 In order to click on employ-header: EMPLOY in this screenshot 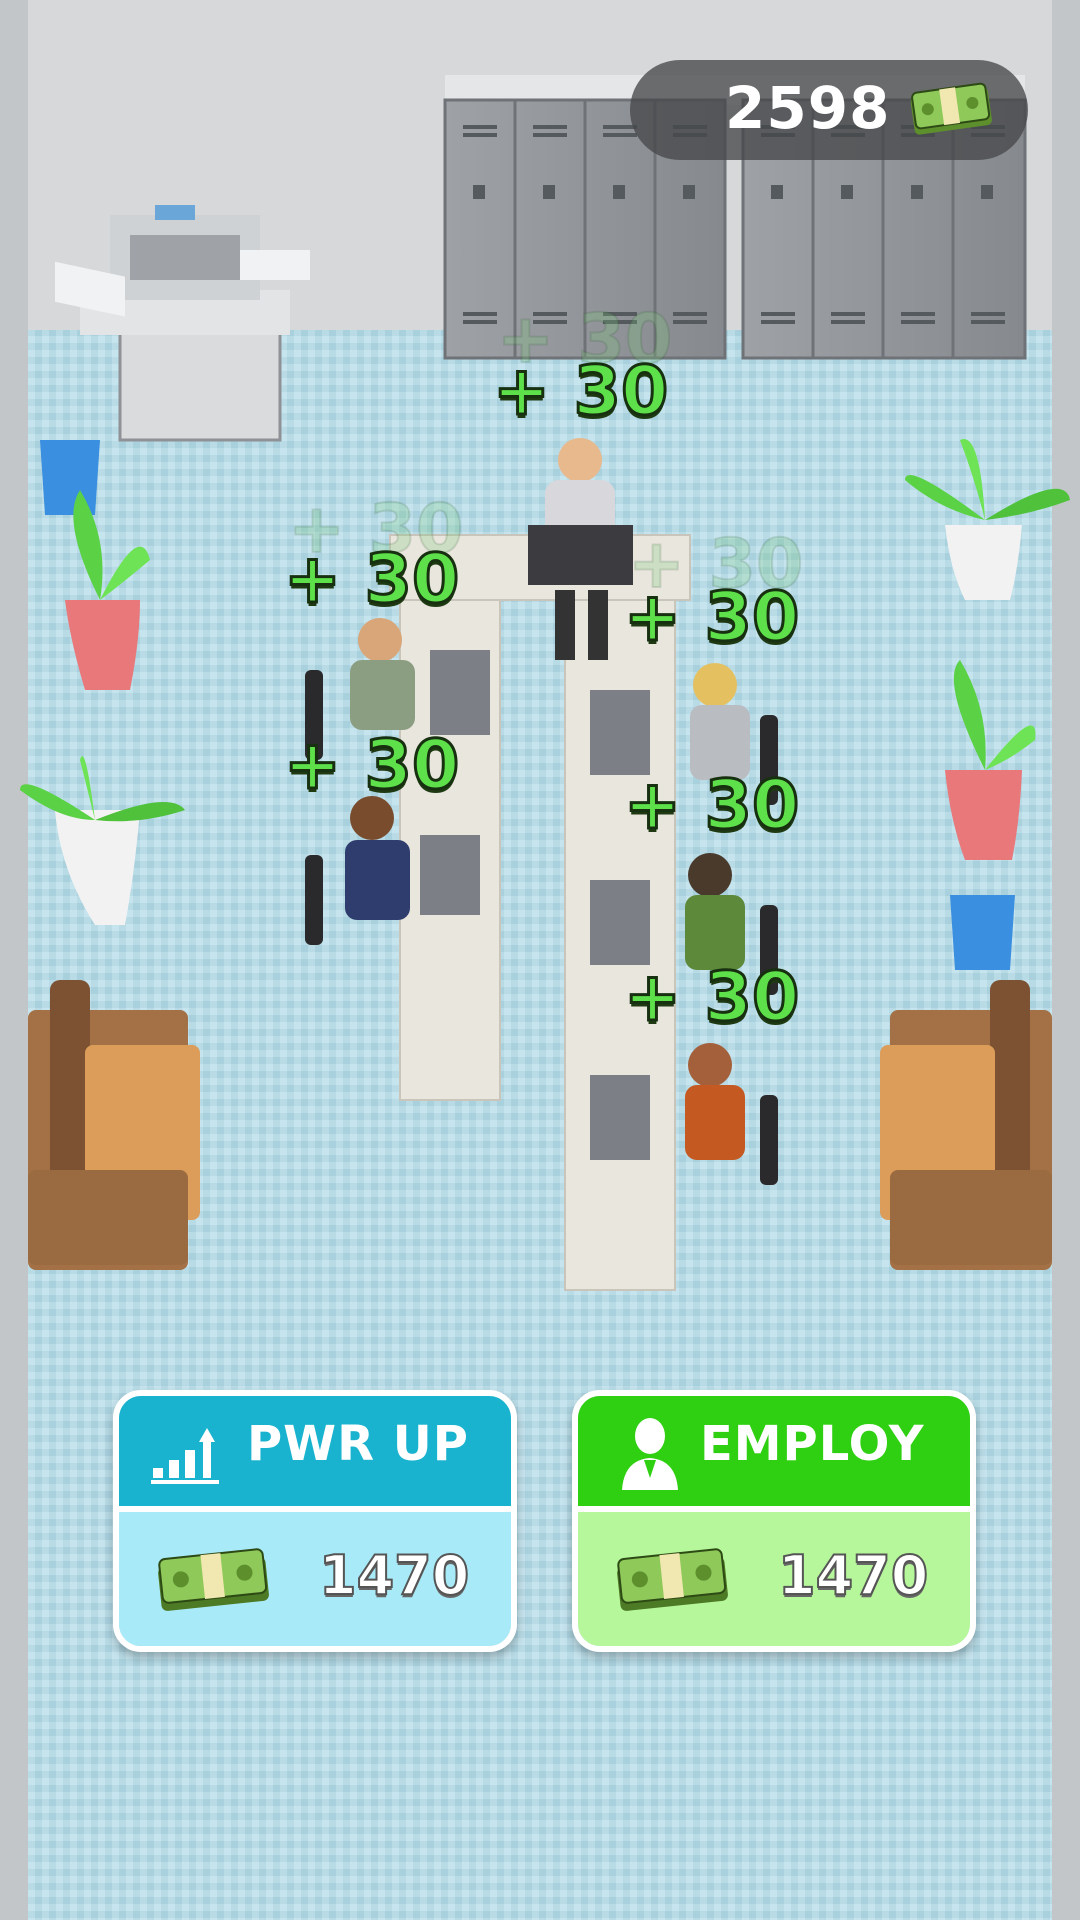, I will do `click(774, 1451)`.